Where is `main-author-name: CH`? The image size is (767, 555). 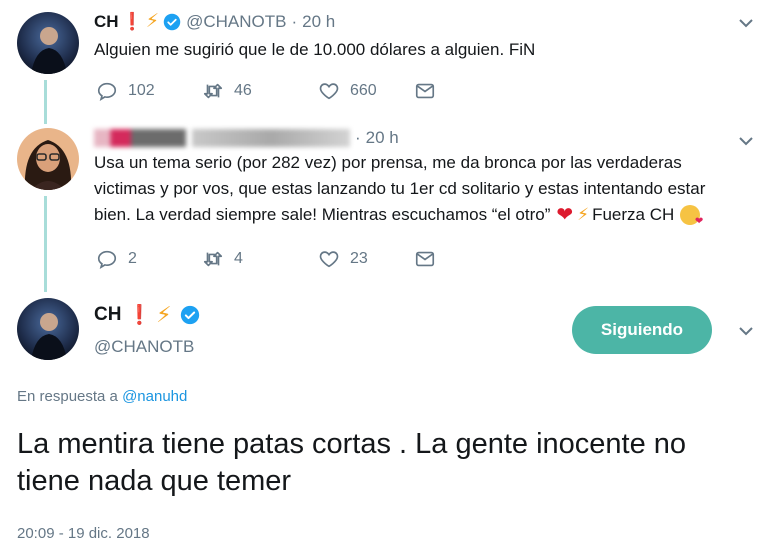
main-author-name: CH is located at coordinates (107, 315).